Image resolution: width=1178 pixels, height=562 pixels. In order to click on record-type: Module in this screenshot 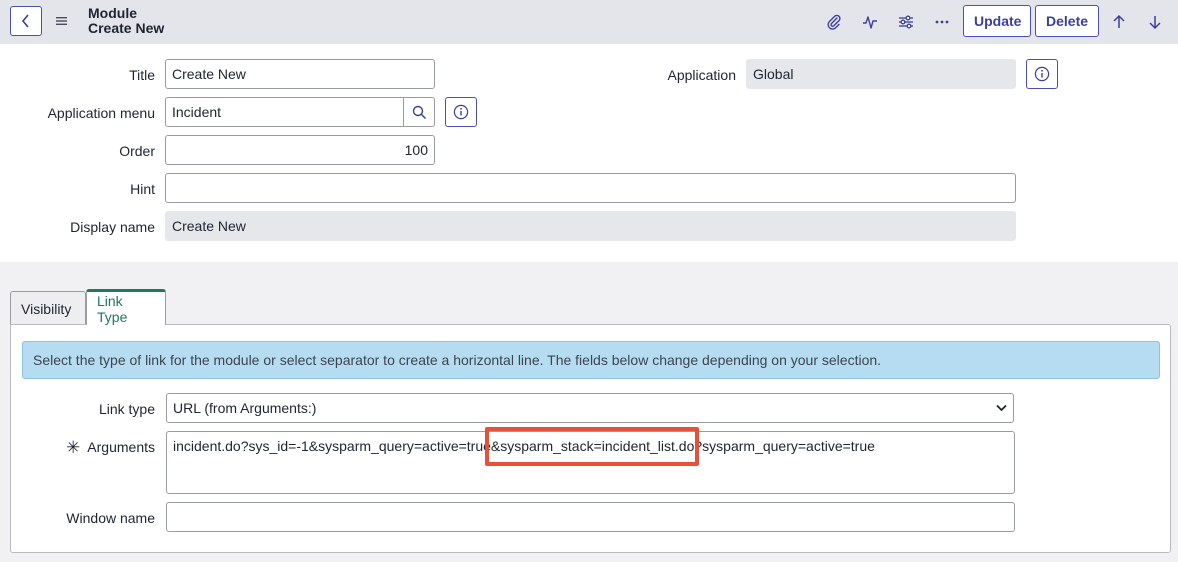, I will do `click(112, 13)`.